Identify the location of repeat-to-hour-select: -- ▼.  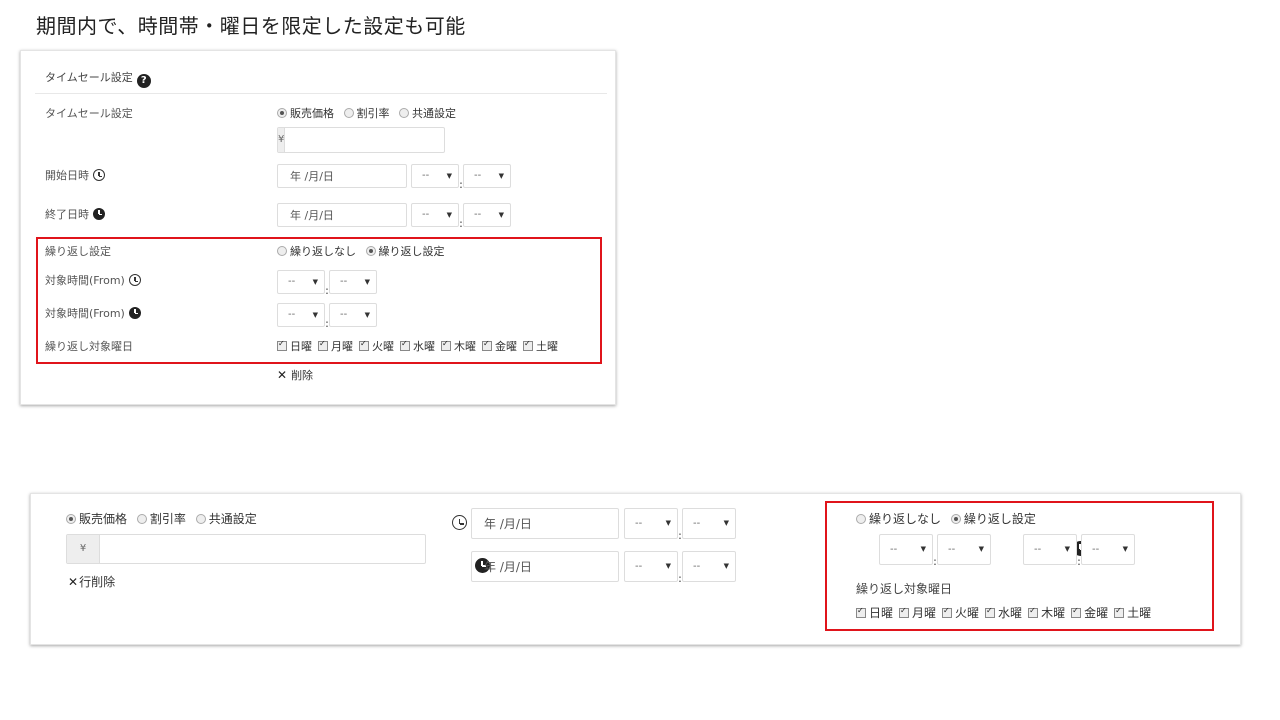
(1050, 549).